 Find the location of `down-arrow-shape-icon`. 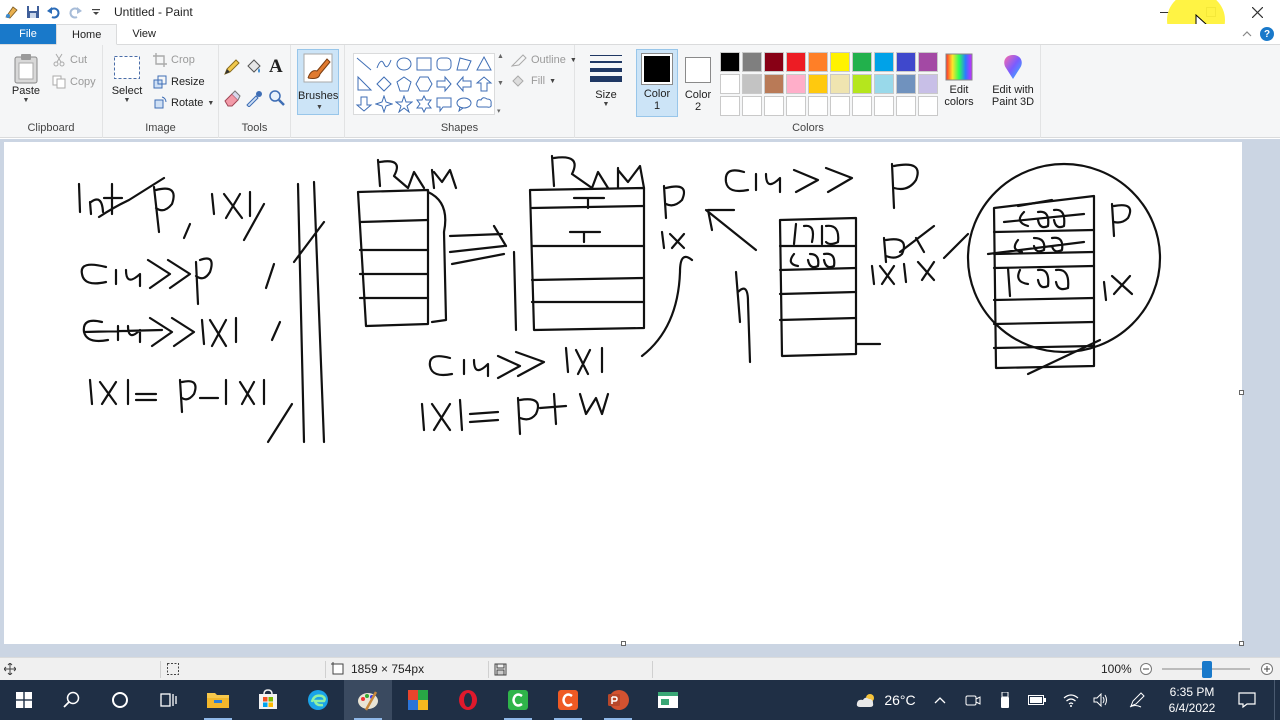

down-arrow-shape-icon is located at coordinates (364, 104).